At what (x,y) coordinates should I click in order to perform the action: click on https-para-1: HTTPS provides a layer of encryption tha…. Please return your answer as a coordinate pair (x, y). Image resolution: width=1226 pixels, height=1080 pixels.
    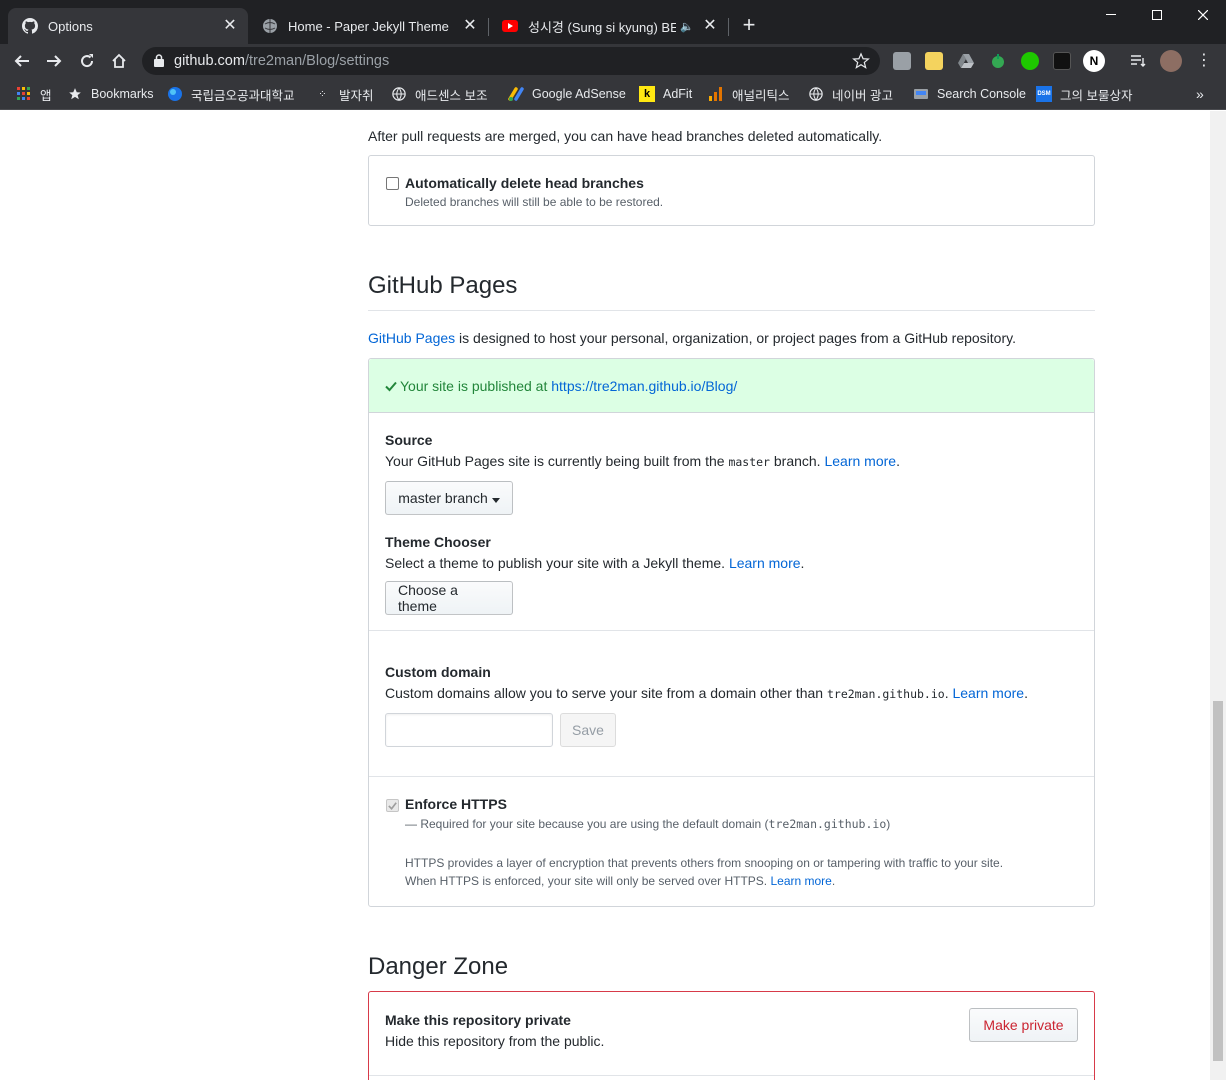
    Looking at the image, I should click on (704, 863).